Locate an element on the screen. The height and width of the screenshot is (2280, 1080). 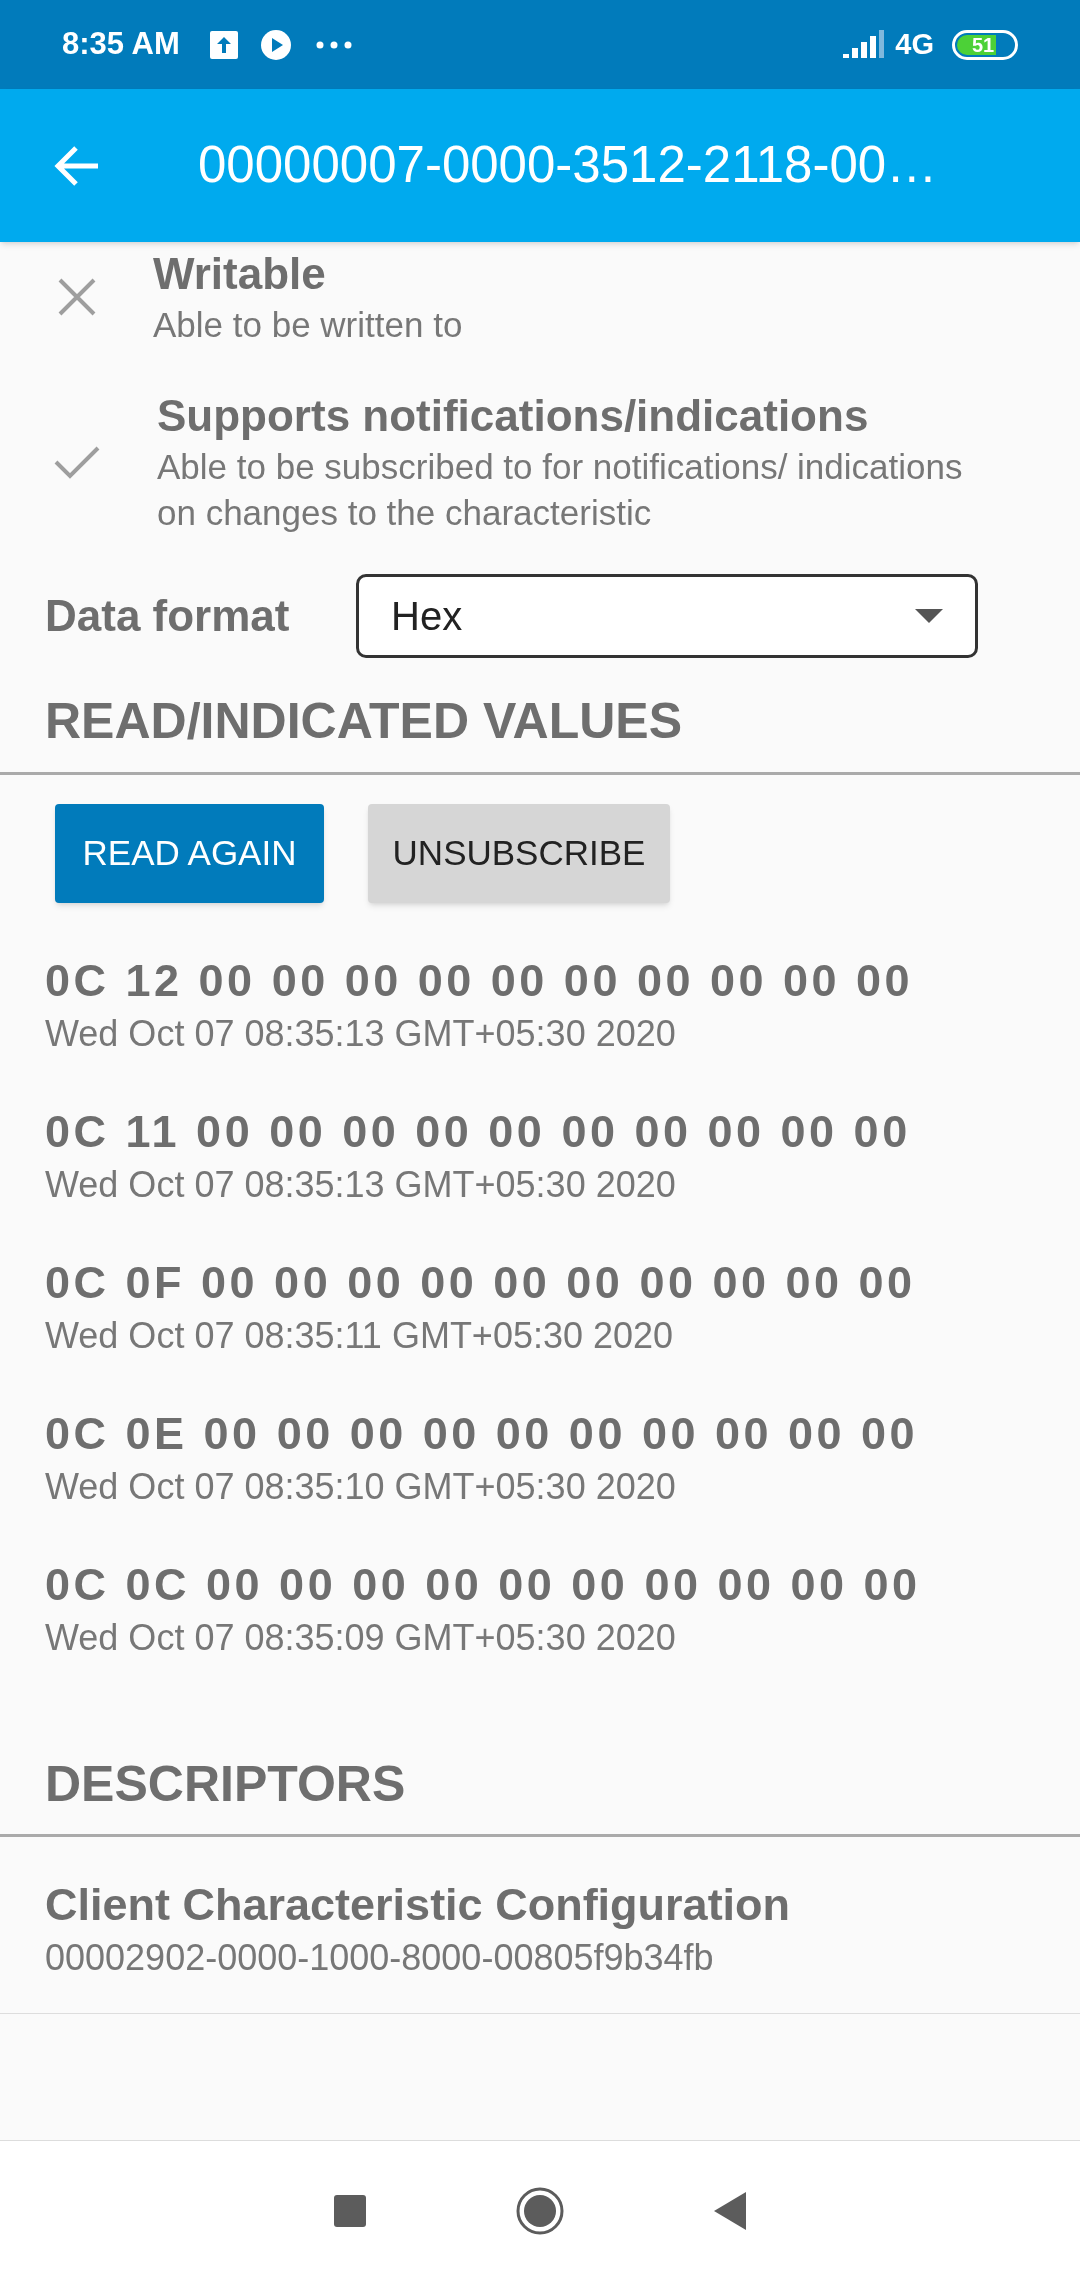
signal-icon is located at coordinates (864, 44).